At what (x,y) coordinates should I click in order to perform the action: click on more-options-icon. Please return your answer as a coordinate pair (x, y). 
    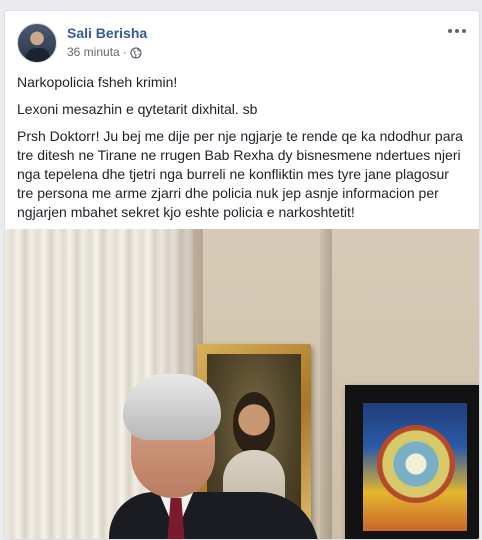
    Looking at the image, I should click on (457, 31).